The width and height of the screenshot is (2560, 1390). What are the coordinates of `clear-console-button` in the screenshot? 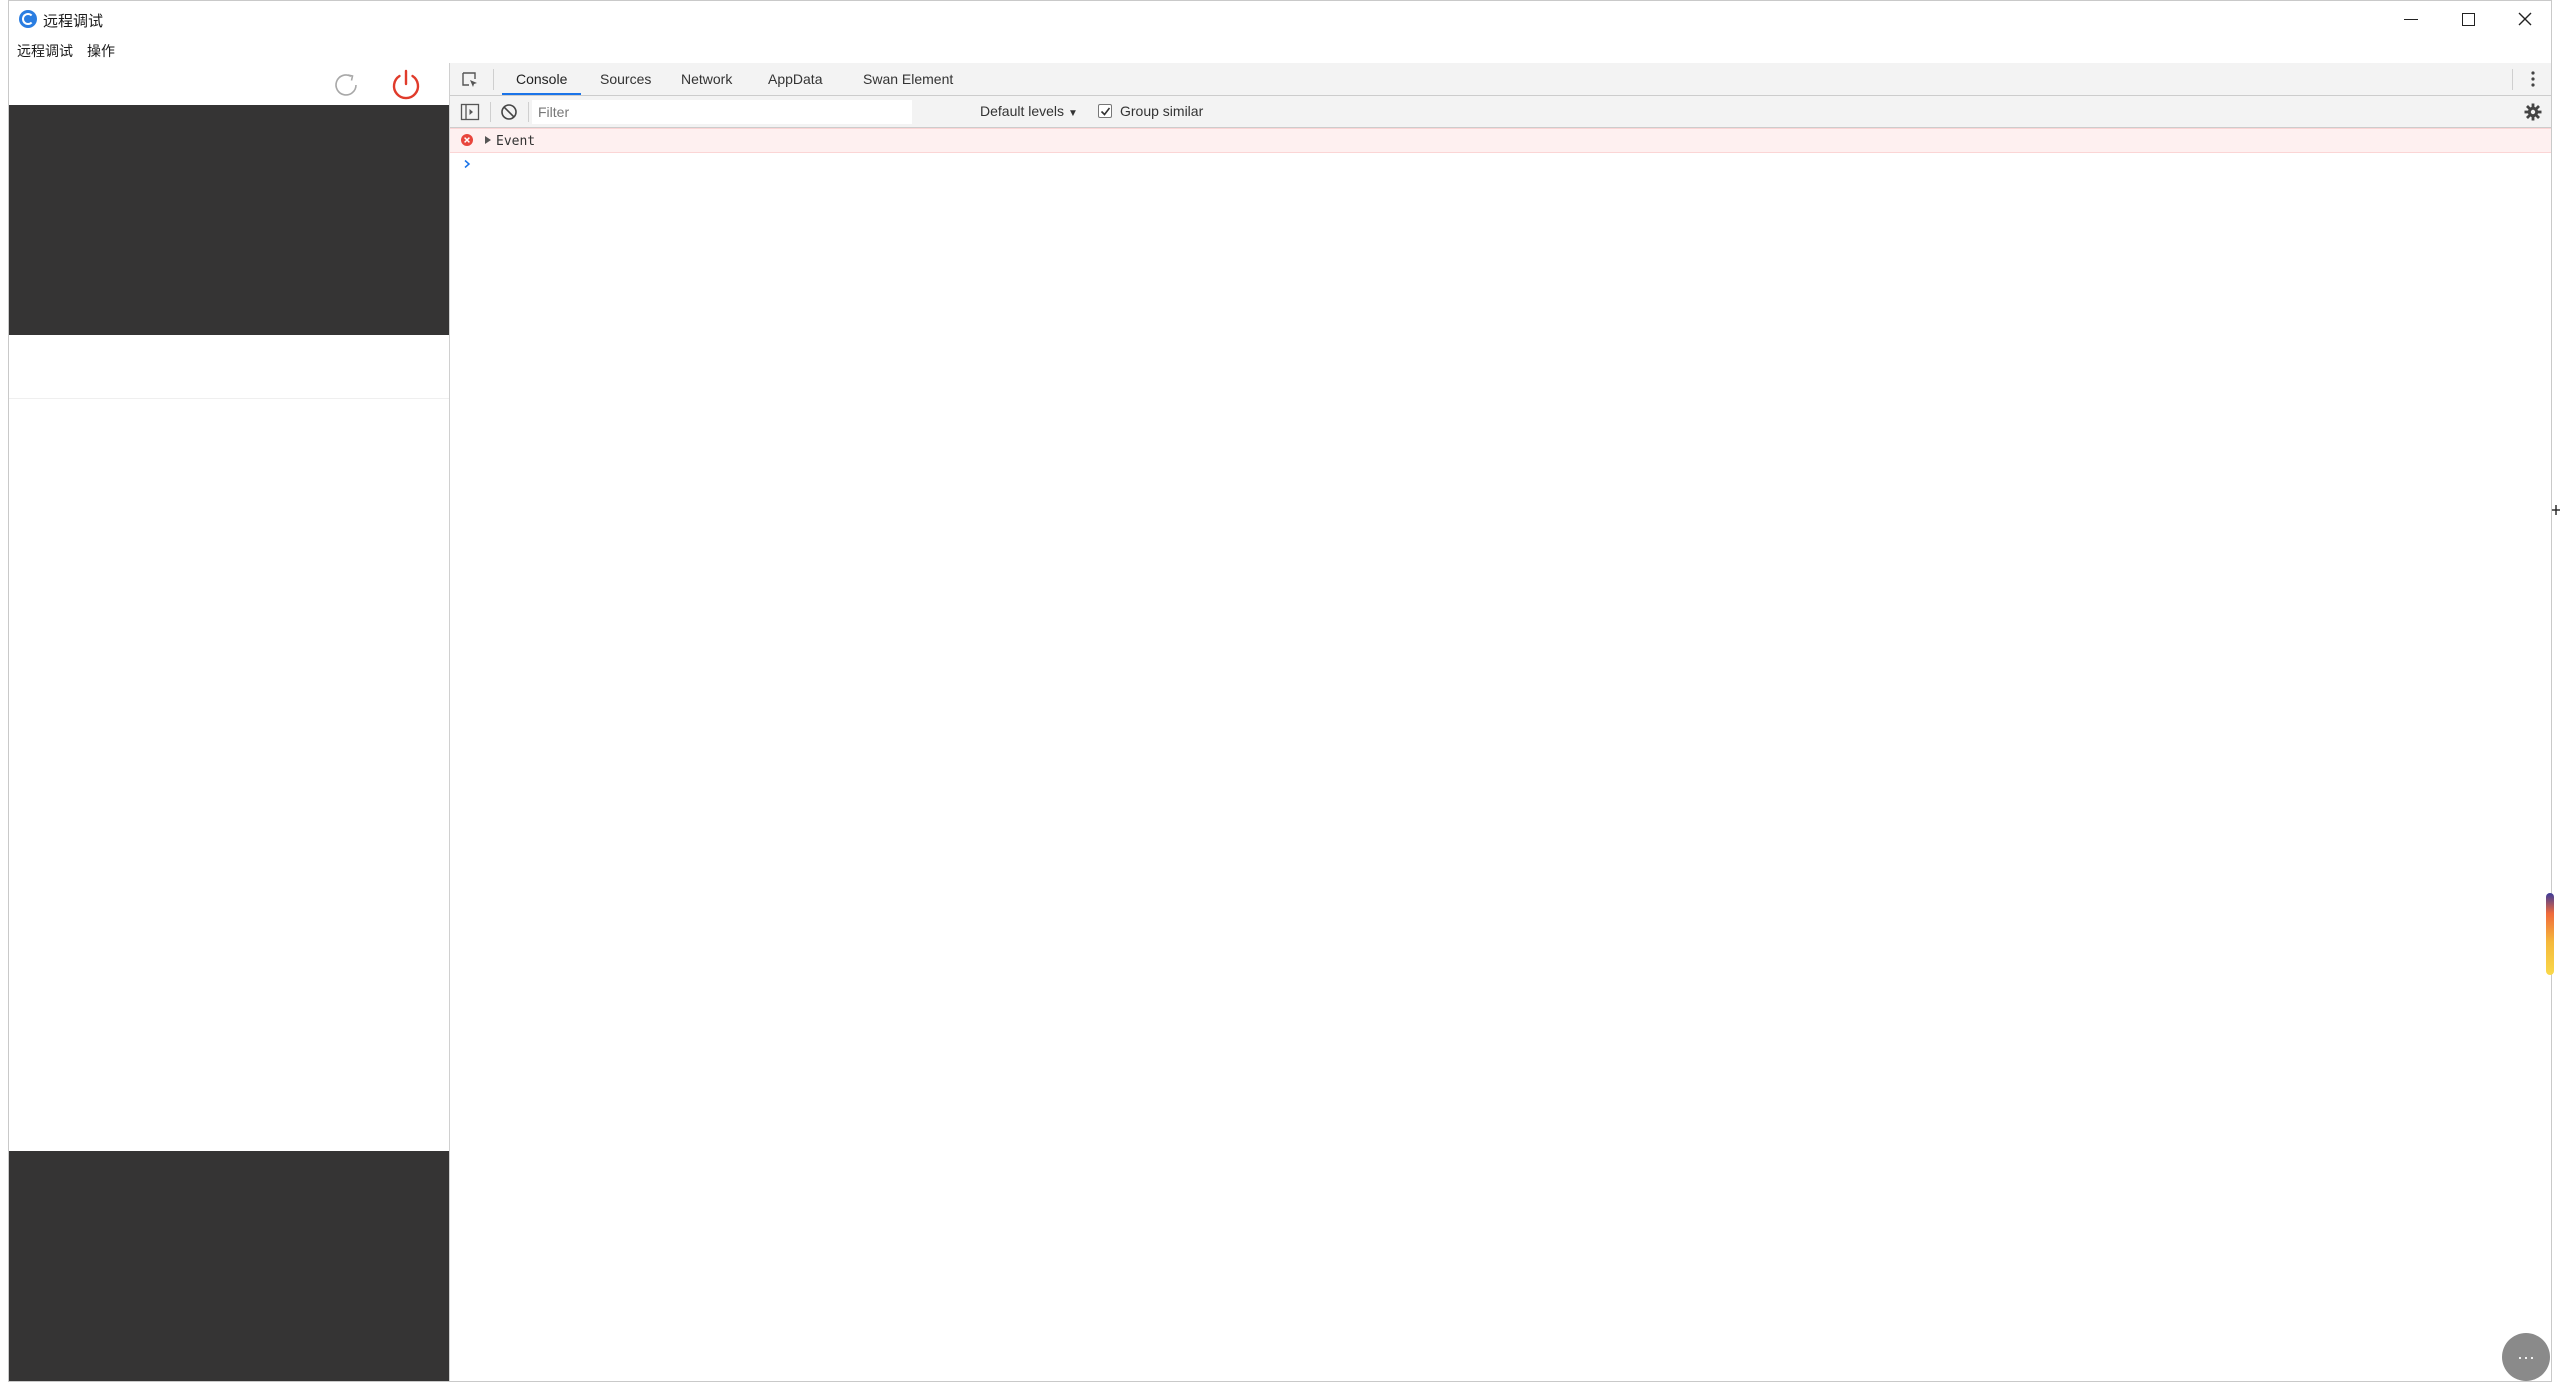 It's located at (509, 112).